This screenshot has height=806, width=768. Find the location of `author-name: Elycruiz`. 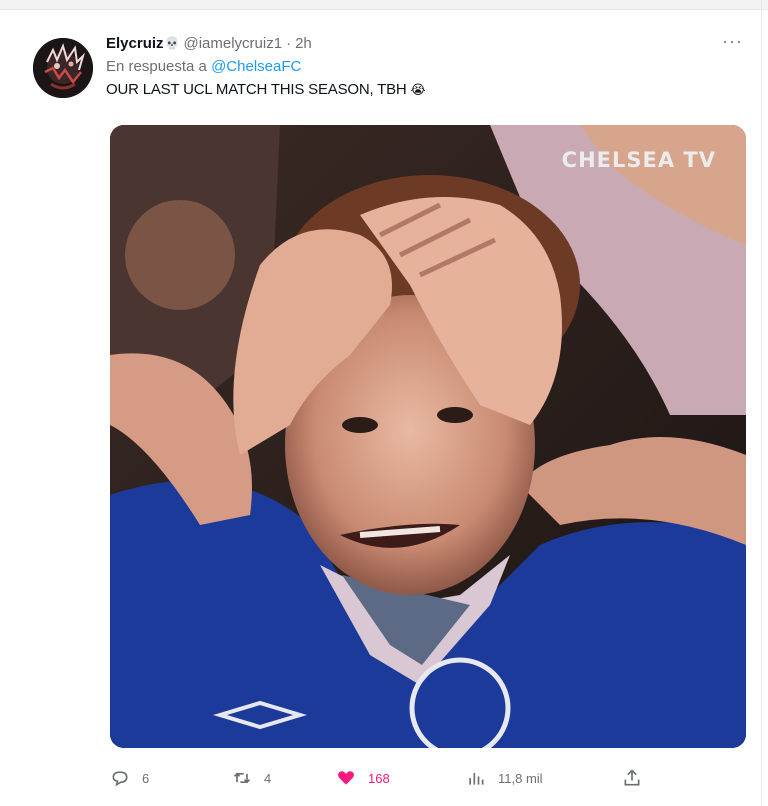

author-name: Elycruiz is located at coordinates (135, 43).